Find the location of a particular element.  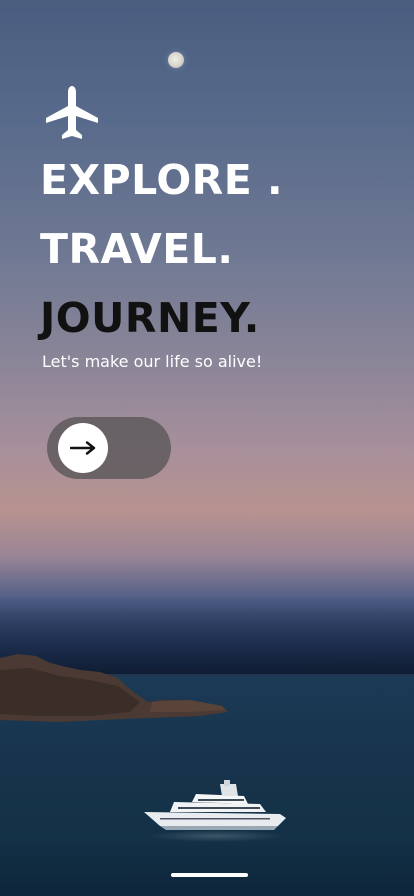

get-started-slider is located at coordinates (109, 448).